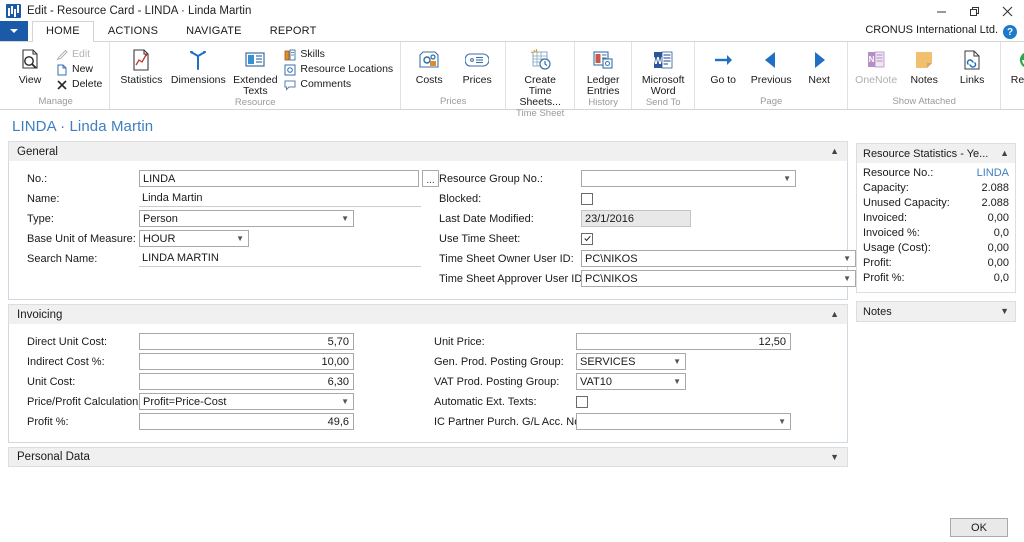  Describe the element at coordinates (246, 401) in the screenshot. I see `combo-price-profit-calculation: Profit=Price-Cost ▼` at that location.